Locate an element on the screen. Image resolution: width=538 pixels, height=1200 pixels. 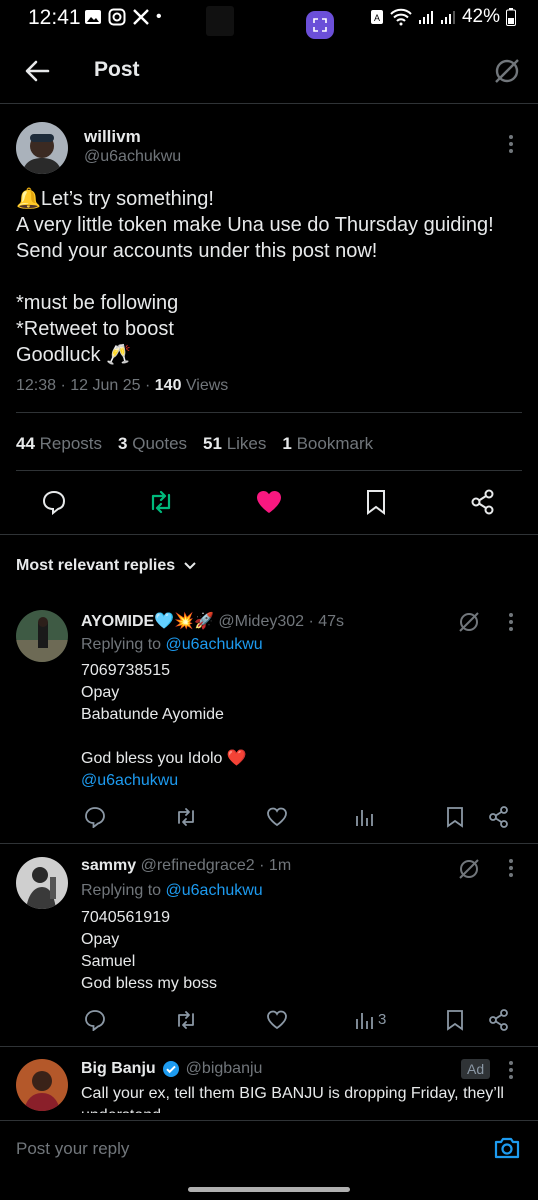
quotes-stat: 3 Quotes is located at coordinates (152, 444).